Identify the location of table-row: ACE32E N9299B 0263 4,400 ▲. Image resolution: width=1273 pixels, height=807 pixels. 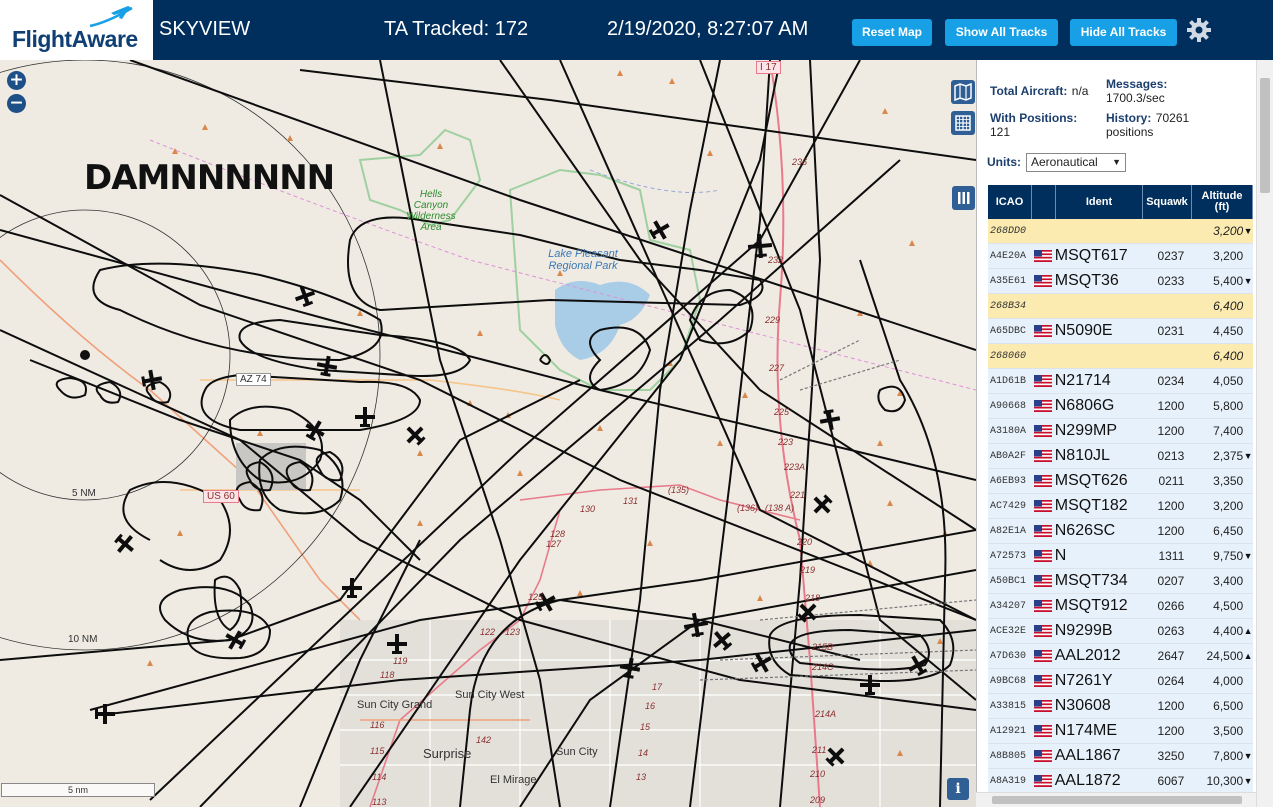
(1120, 631).